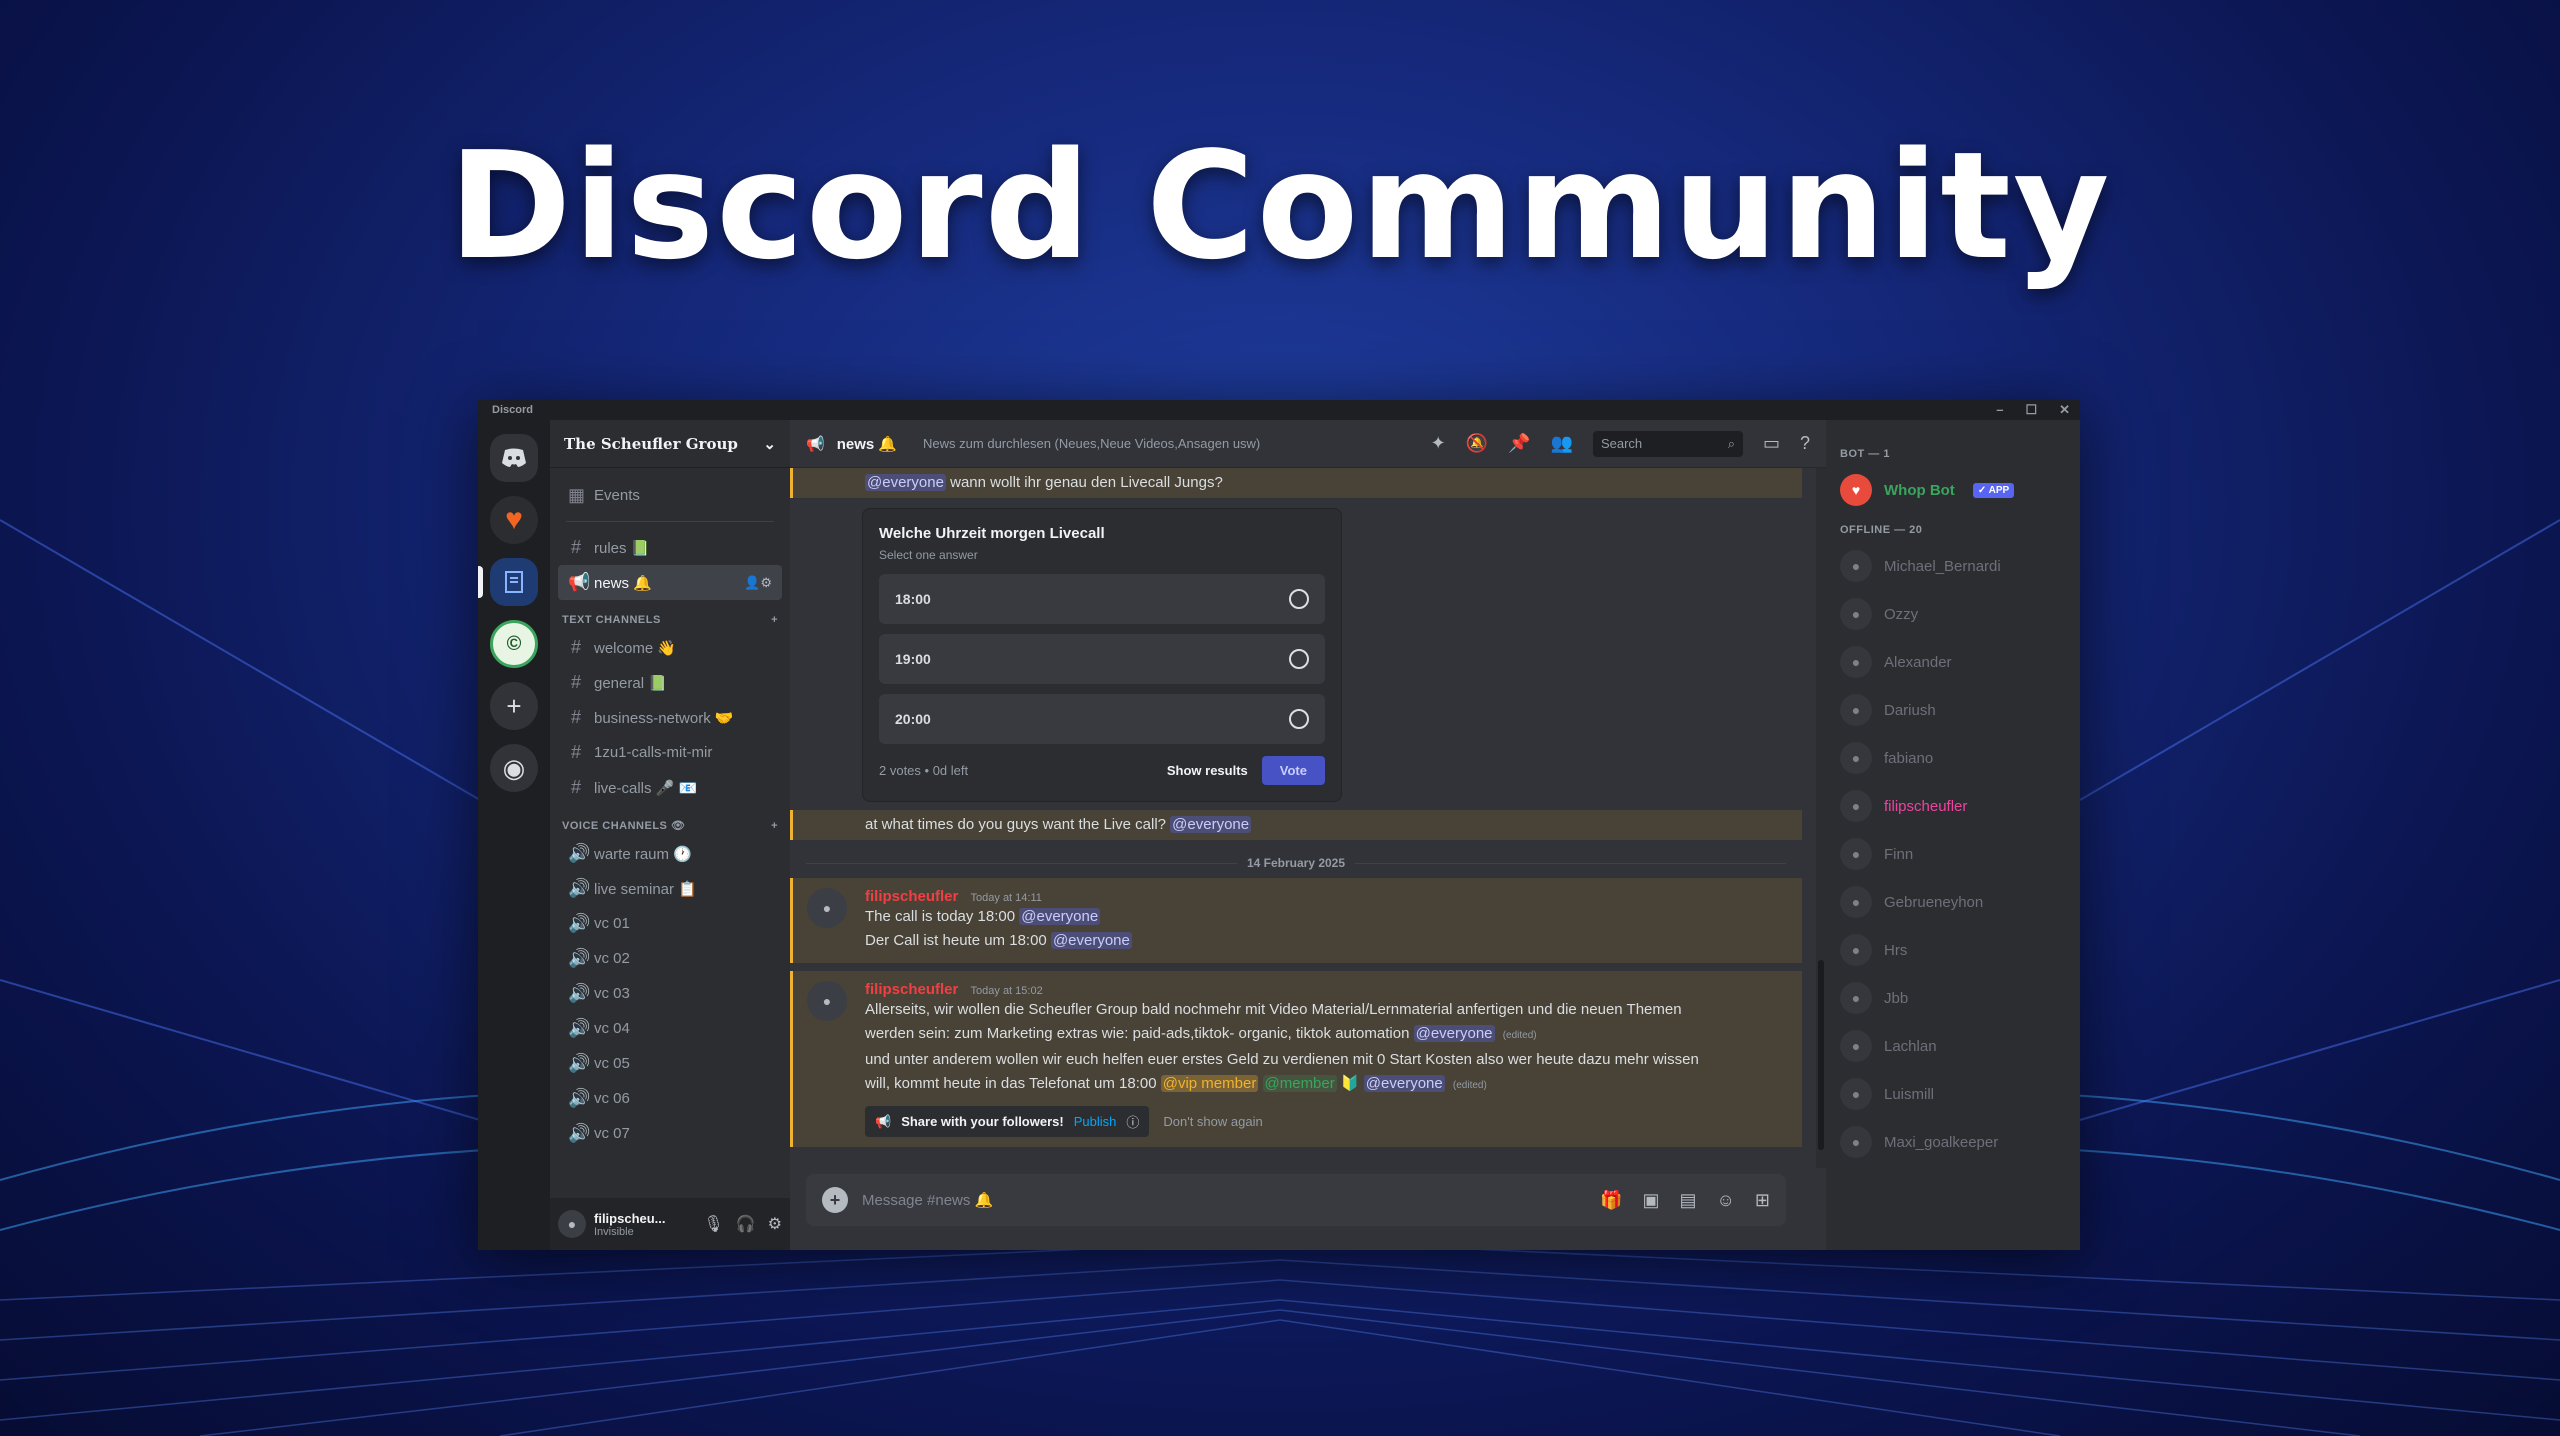 The image size is (2560, 1436). What do you see at coordinates (1953, 998) in the screenshot?
I see `member-item: ● Jbb` at bounding box center [1953, 998].